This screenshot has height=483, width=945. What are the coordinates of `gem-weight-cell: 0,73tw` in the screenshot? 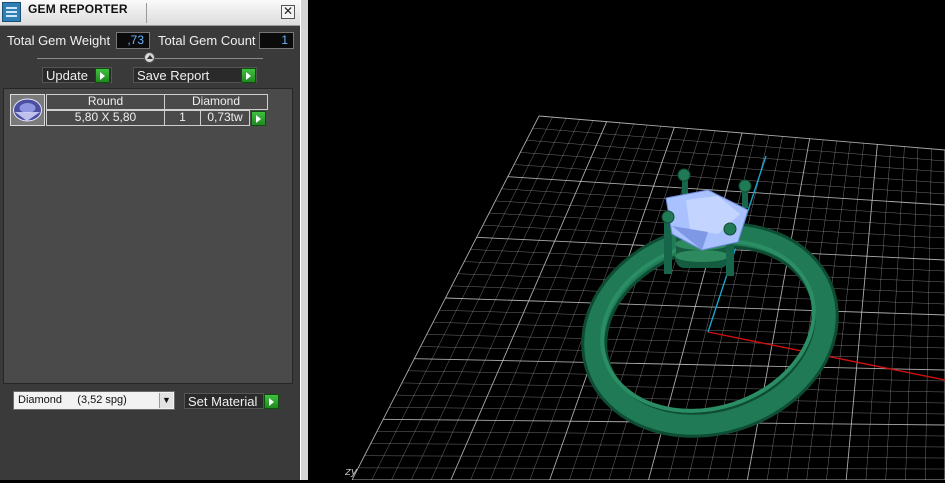 It's located at (225, 118).